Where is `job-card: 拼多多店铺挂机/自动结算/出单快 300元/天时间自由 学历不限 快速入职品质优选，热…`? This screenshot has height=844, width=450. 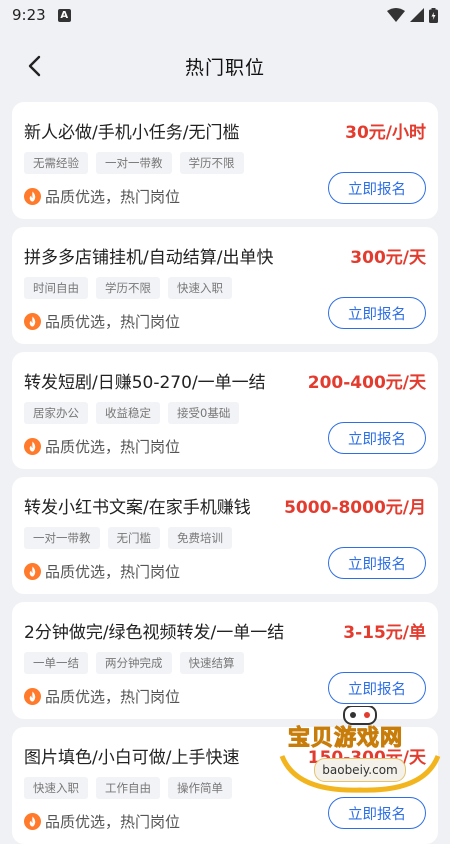
job-card: 拼多多店铺挂机/自动结算/出单快 300元/天时间自由 学历不限 快速入职品质优选，热… is located at coordinates (225, 285).